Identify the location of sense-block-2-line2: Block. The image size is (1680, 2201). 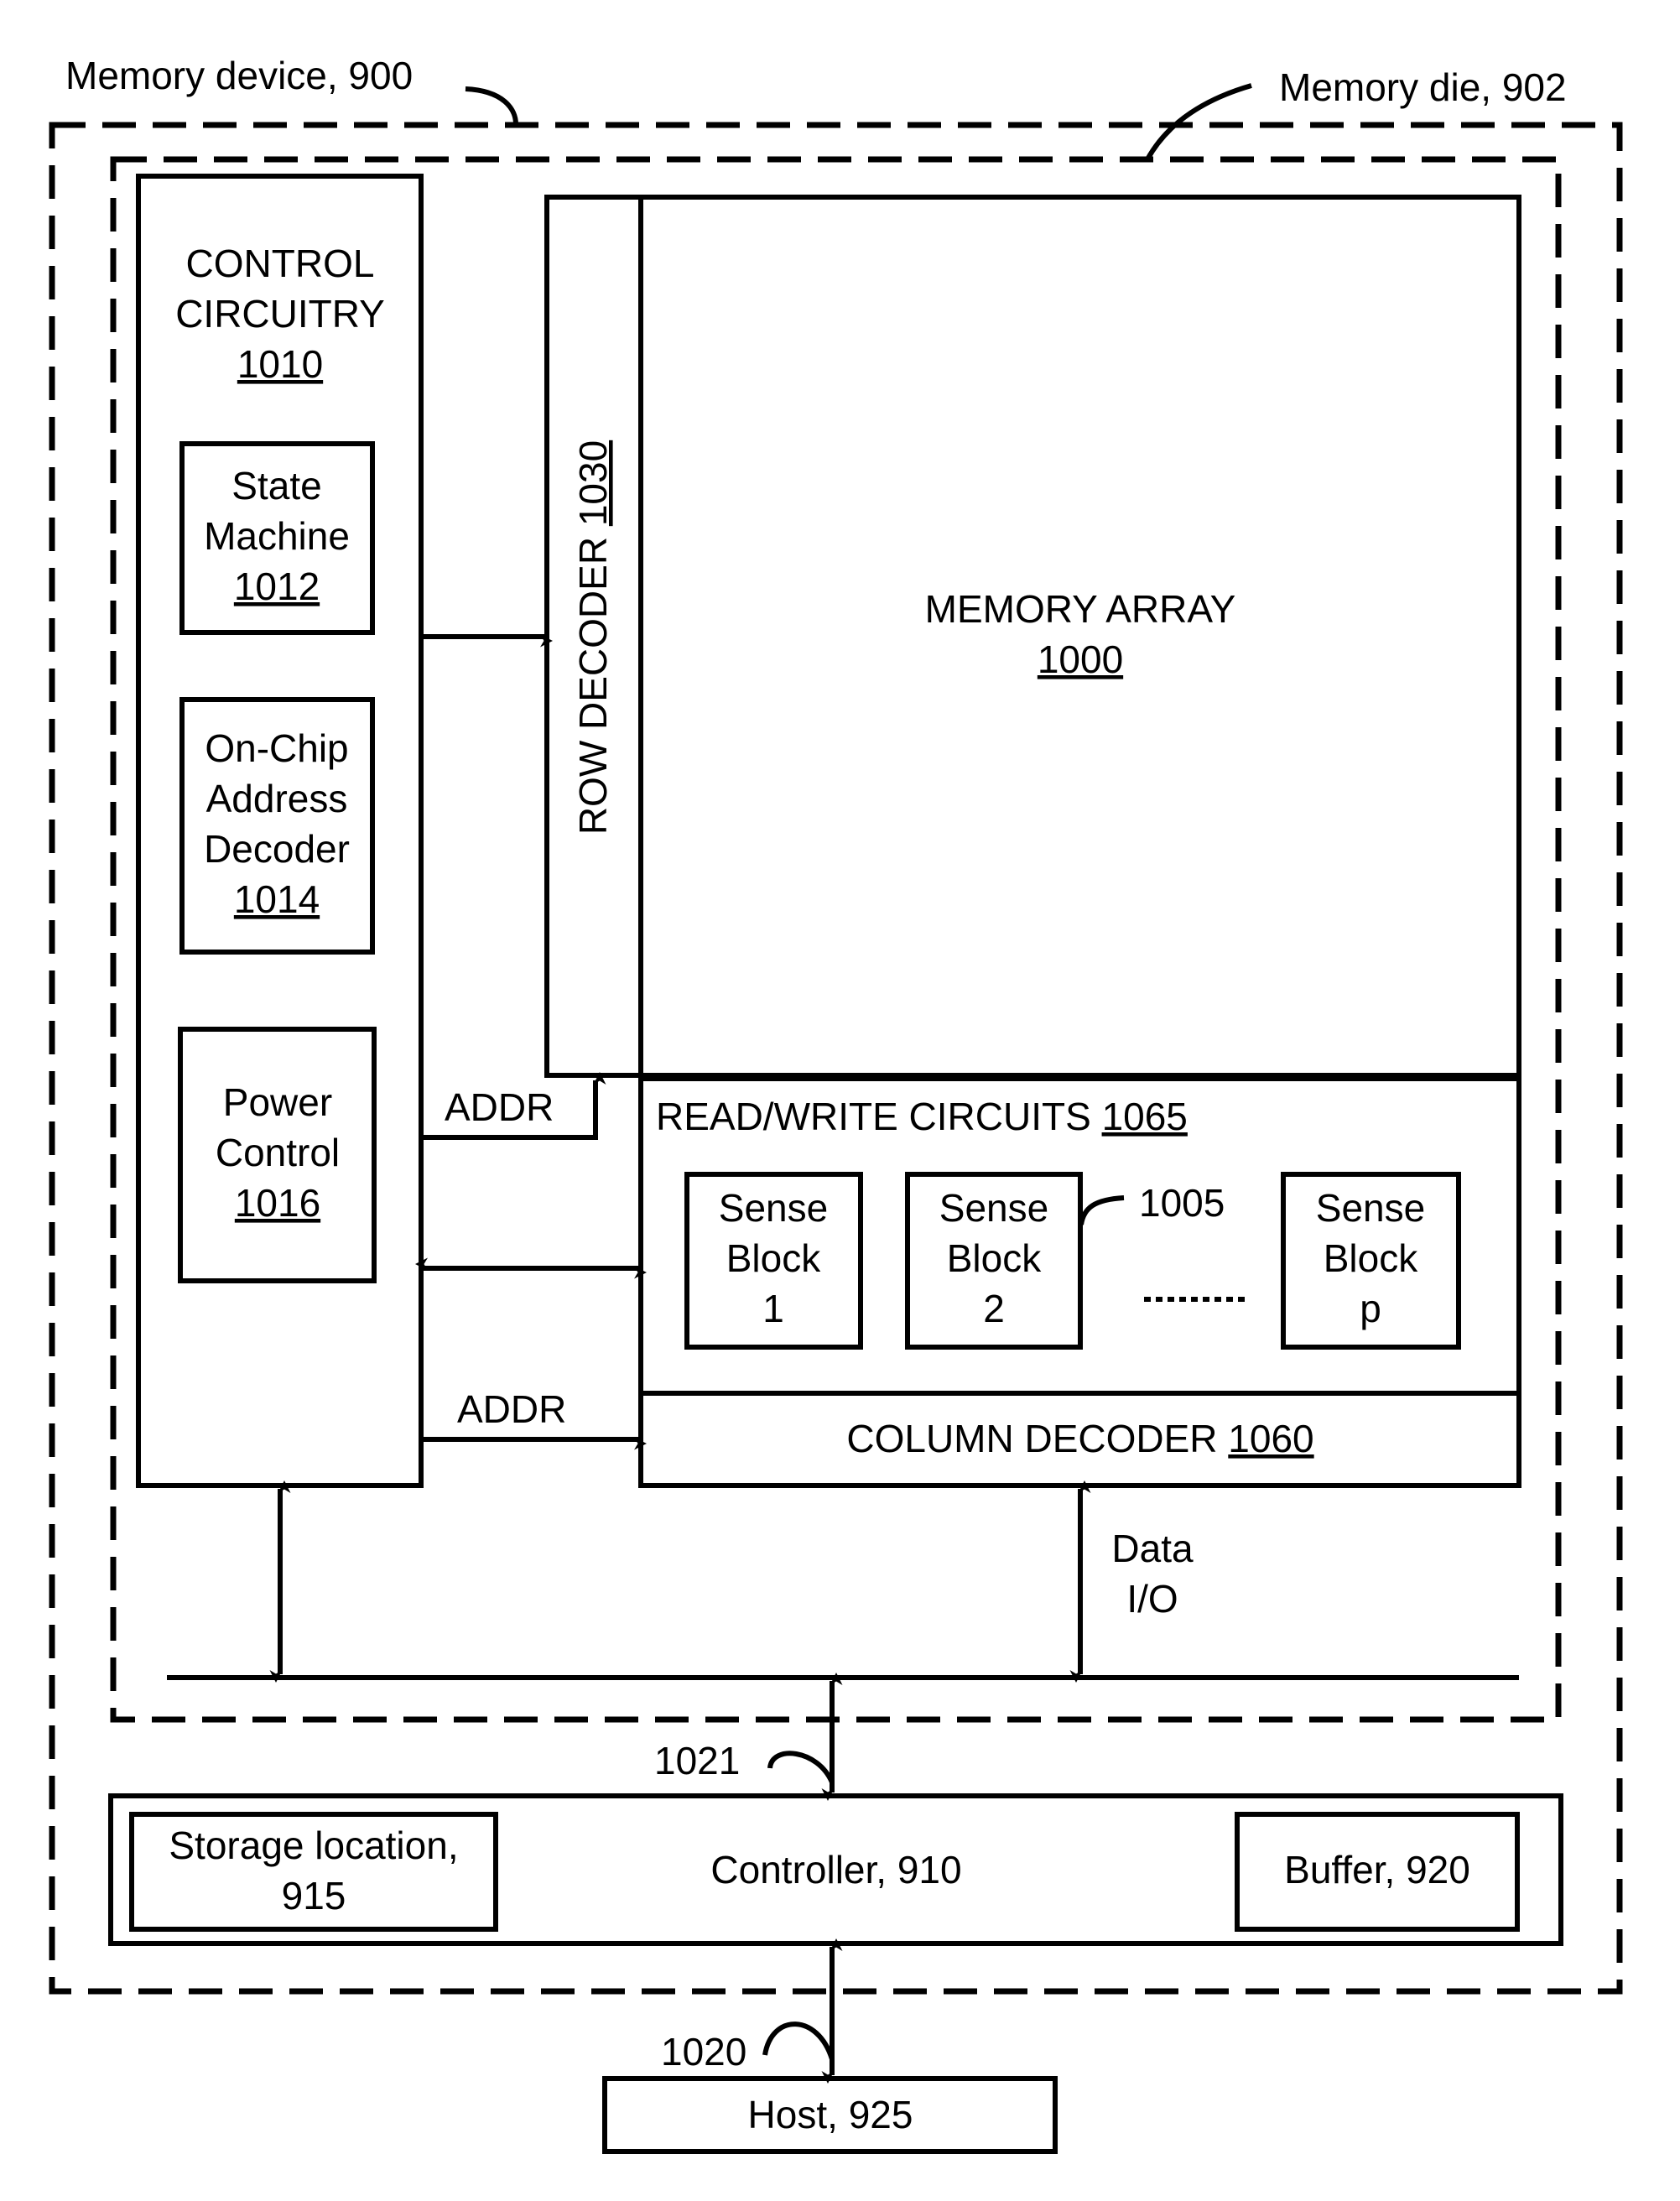
(994, 1258).